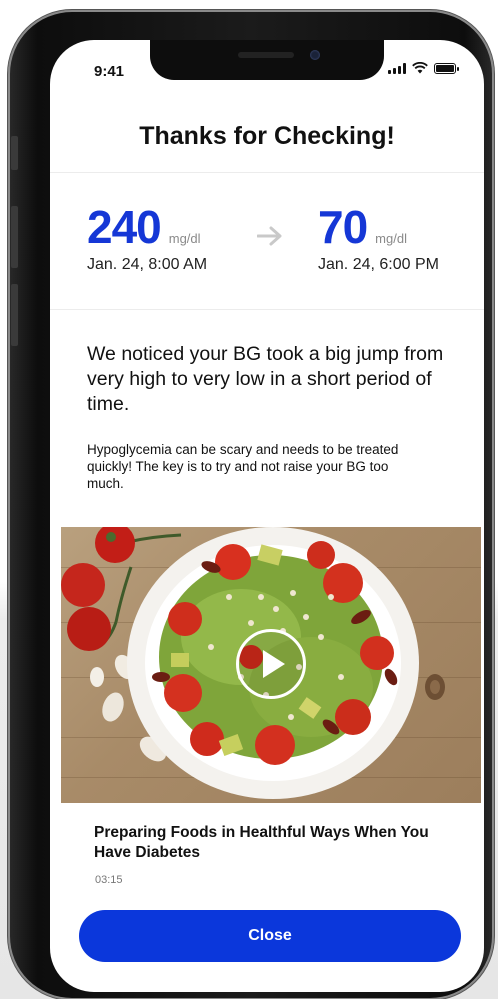 The image size is (498, 999). What do you see at coordinates (109, 71) in the screenshot?
I see `status-time: 9:41` at bounding box center [109, 71].